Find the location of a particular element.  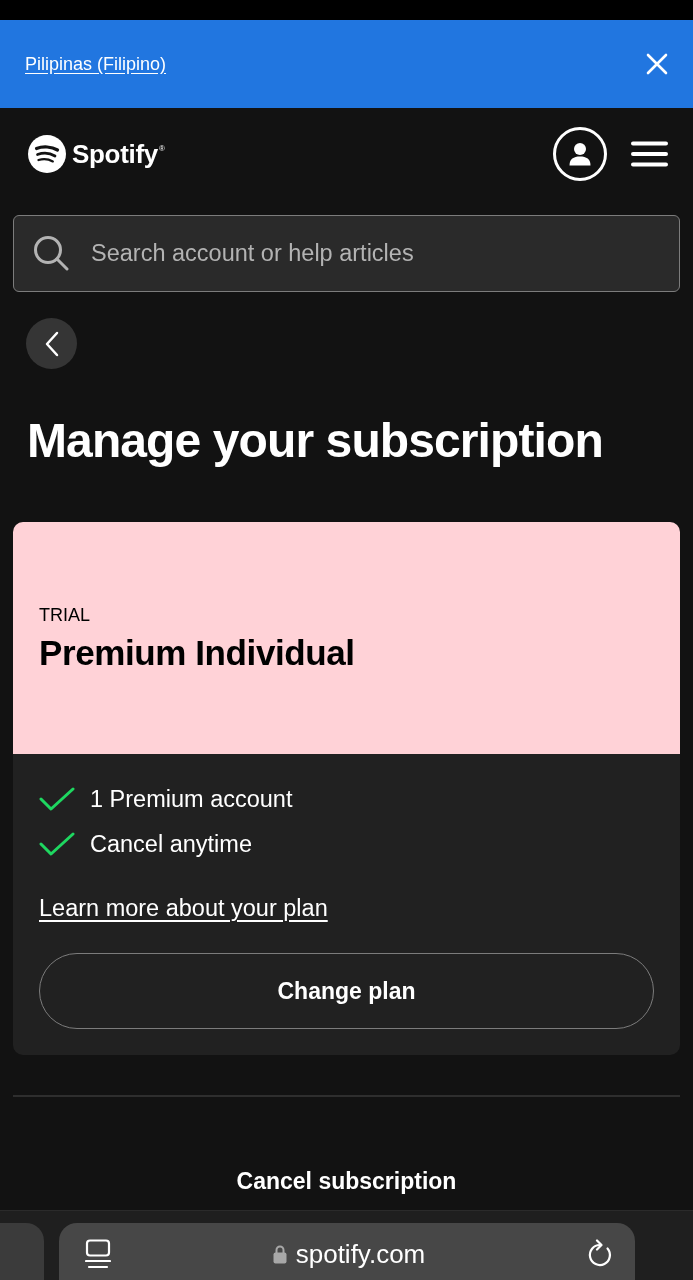

menu-button is located at coordinates (649, 154).